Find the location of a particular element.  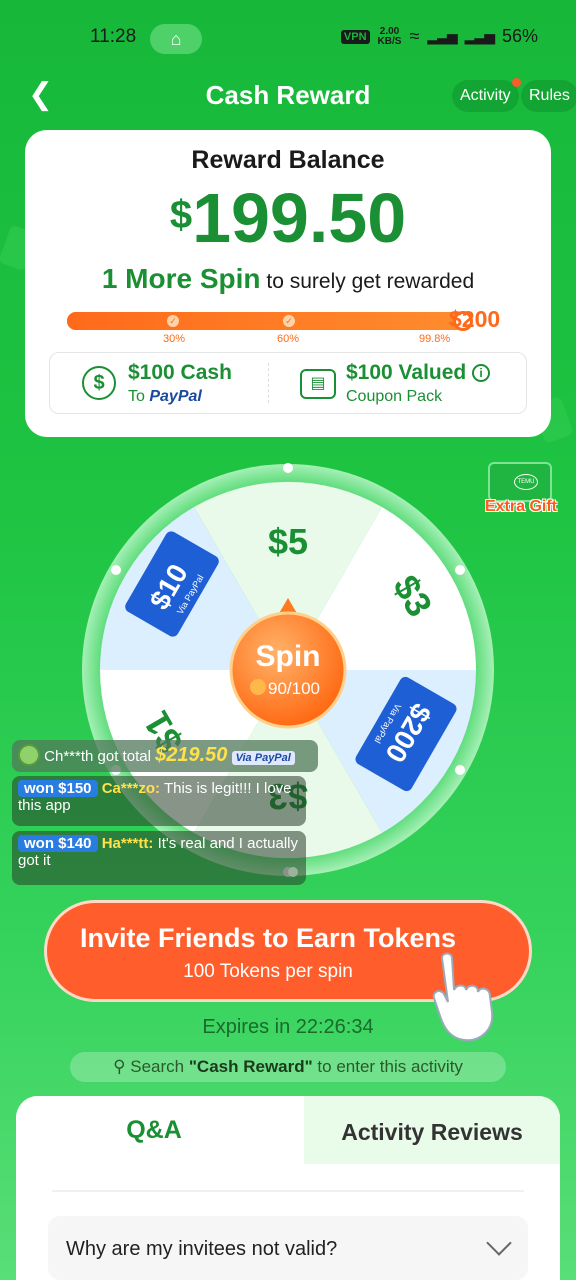

notification-dot is located at coordinates (516, 82).